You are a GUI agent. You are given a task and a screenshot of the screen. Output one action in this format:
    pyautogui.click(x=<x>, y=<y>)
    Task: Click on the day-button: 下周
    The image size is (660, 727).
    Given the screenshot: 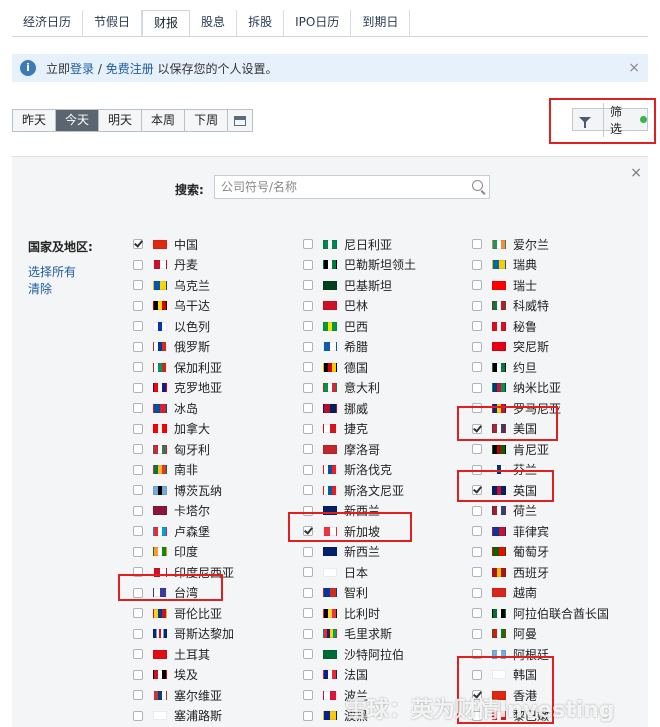 What is the action you would take?
    pyautogui.click(x=207, y=120)
    